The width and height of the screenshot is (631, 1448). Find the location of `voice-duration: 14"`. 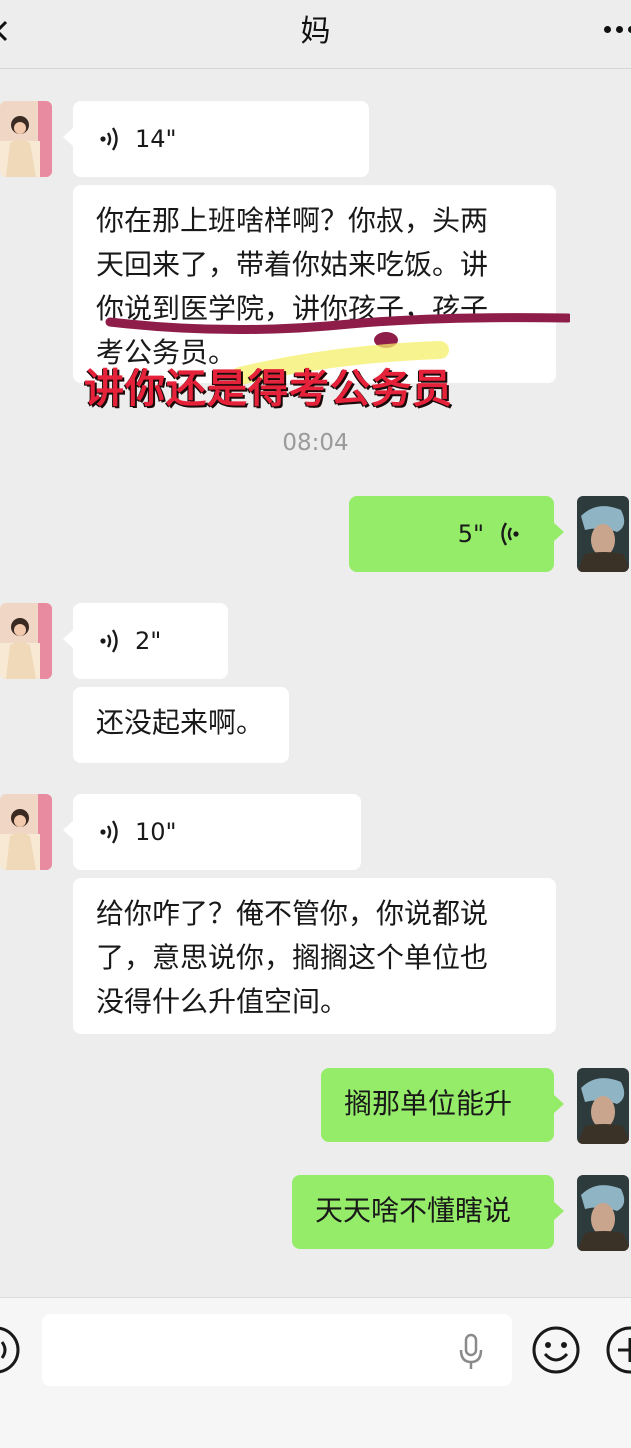

voice-duration: 14" is located at coordinates (156, 139).